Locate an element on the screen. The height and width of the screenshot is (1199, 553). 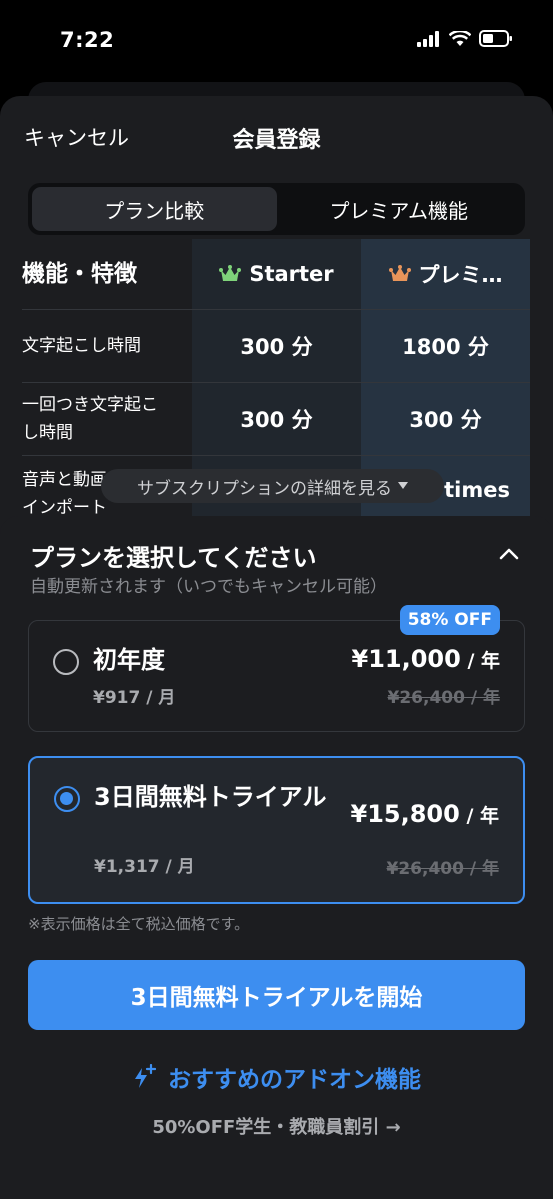
plan-name: 3日間無料トライアル is located at coordinates (210, 797).